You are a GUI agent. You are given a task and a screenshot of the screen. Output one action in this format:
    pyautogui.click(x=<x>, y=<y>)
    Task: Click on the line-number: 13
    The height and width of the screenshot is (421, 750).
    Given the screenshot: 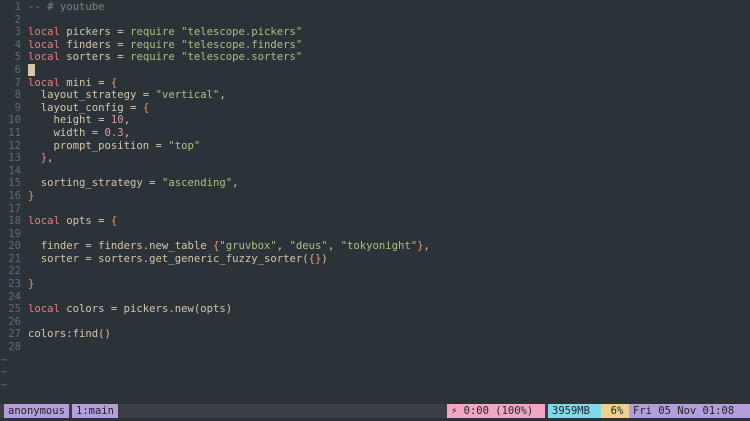 What is the action you would take?
    pyautogui.click(x=14, y=158)
    